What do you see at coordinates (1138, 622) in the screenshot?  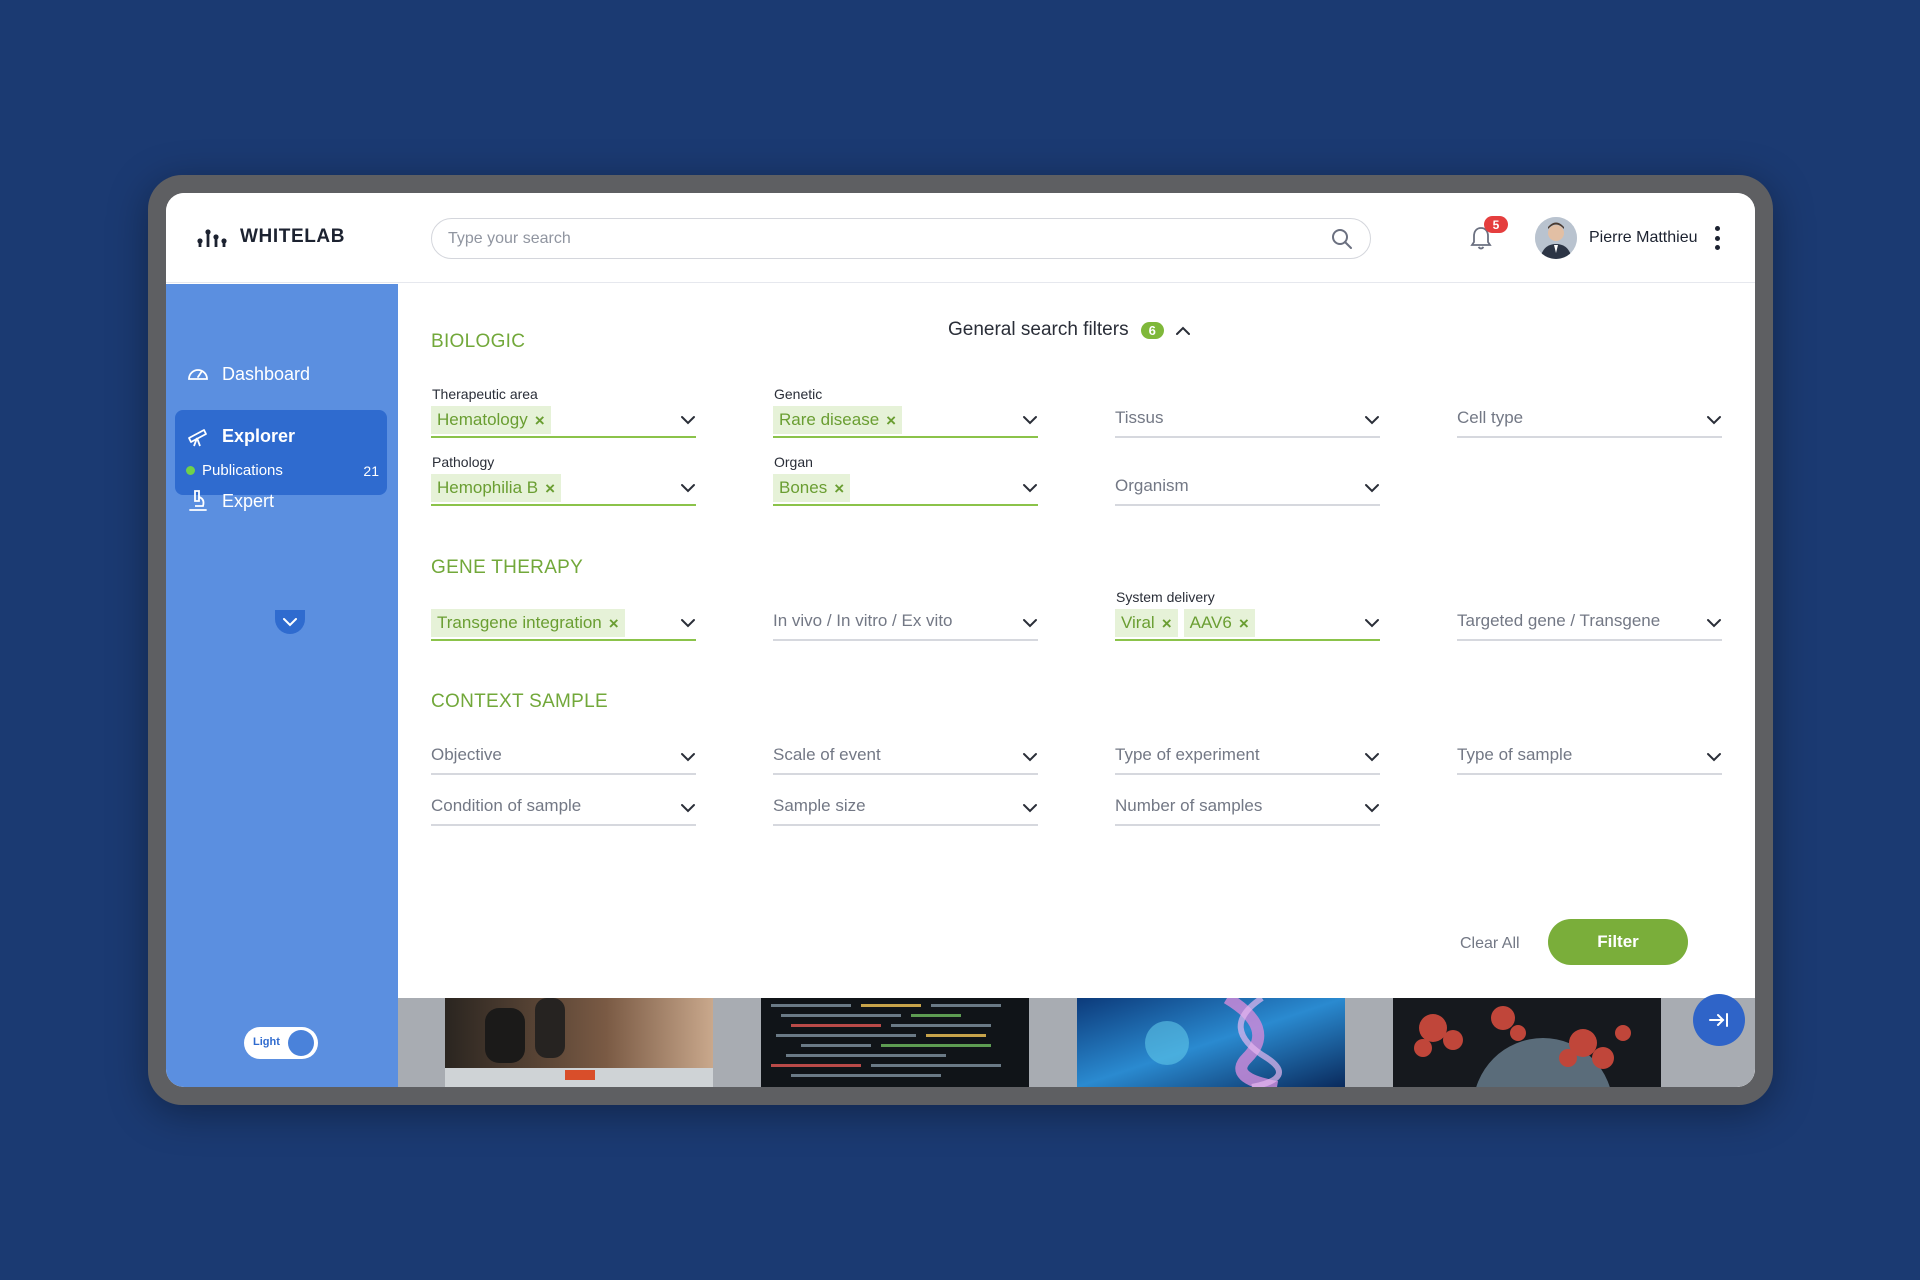 I see `tag-label: Viral` at bounding box center [1138, 622].